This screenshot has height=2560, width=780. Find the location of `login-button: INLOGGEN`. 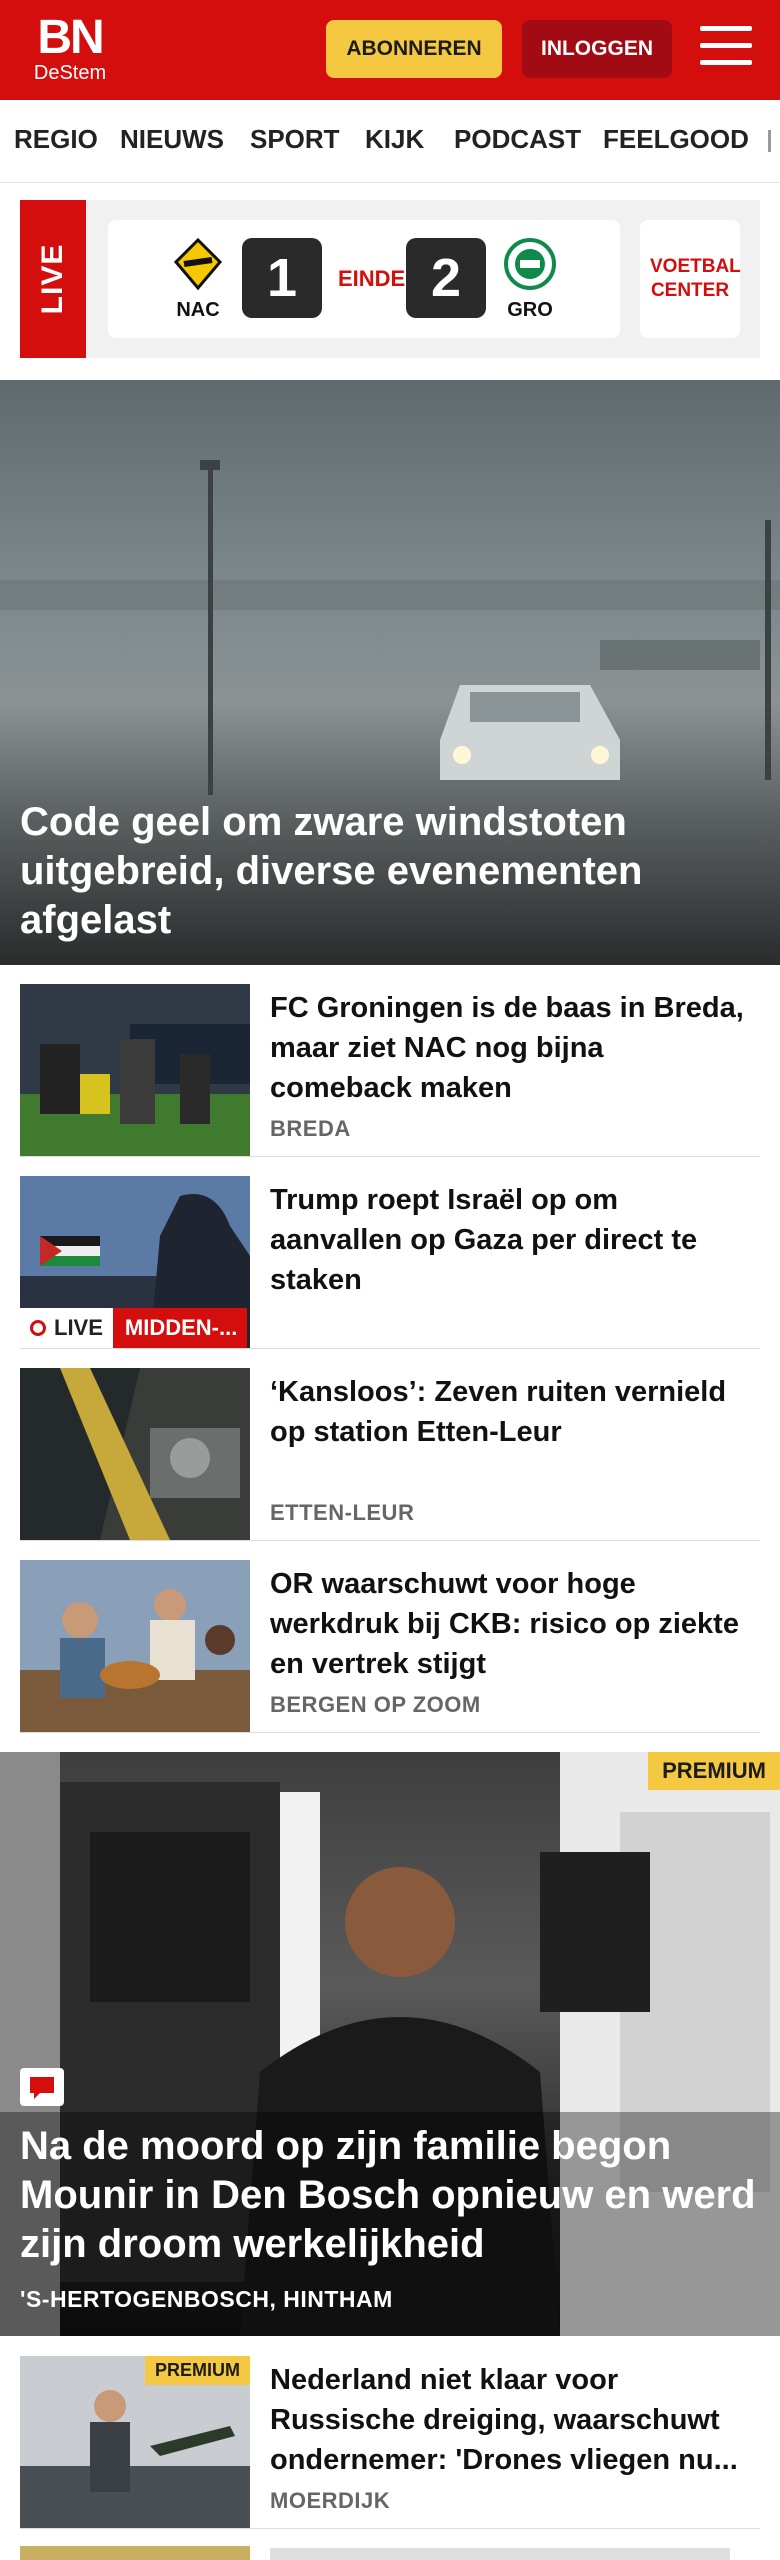

login-button: INLOGGEN is located at coordinates (597, 49).